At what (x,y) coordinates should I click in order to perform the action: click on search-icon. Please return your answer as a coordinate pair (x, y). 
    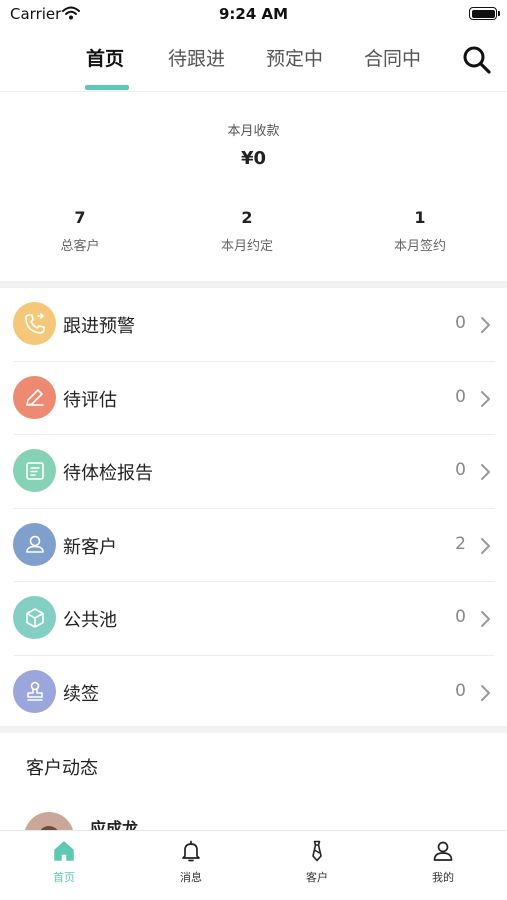
    Looking at the image, I should click on (477, 60).